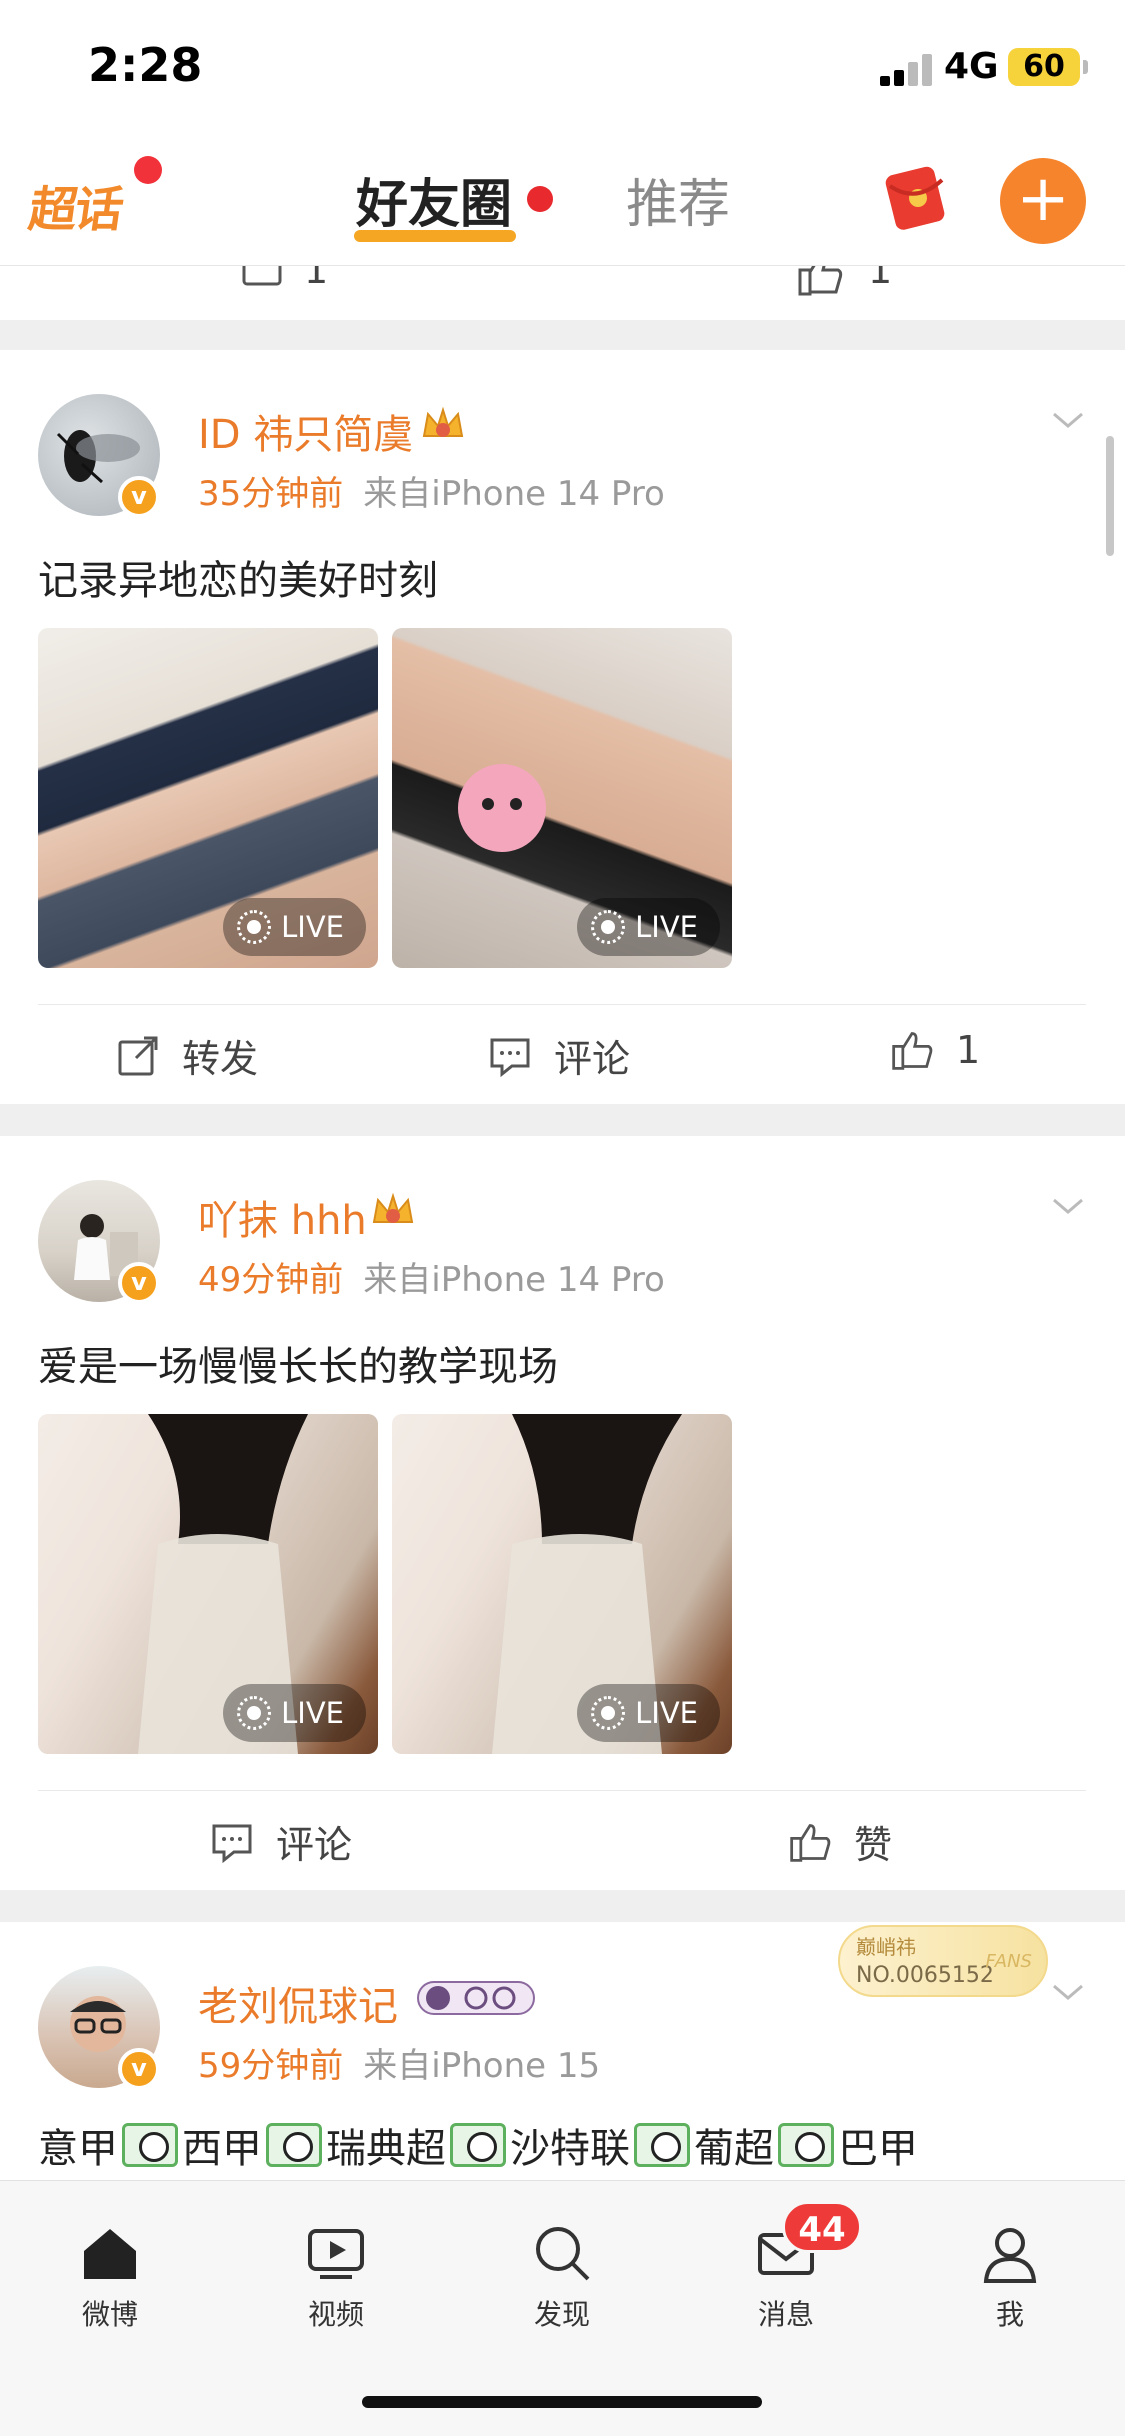  Describe the element at coordinates (482, 2066) in the screenshot. I see `post-source: 来自iPhone 15` at that location.